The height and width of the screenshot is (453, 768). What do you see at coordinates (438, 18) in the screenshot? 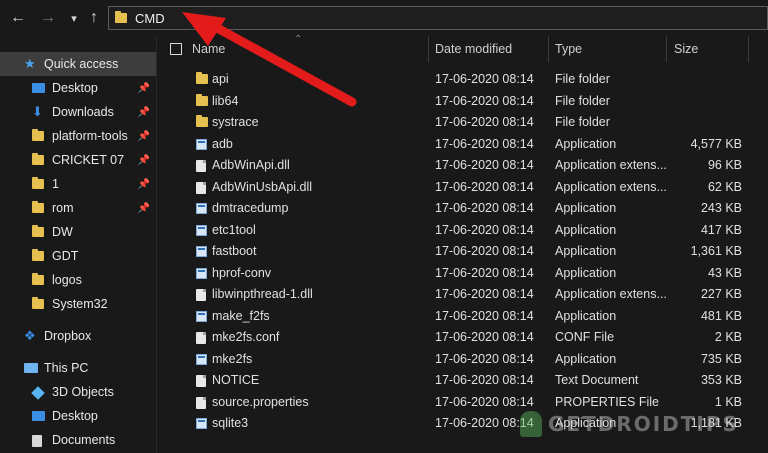
I see `address-bar: CMD` at bounding box center [438, 18].